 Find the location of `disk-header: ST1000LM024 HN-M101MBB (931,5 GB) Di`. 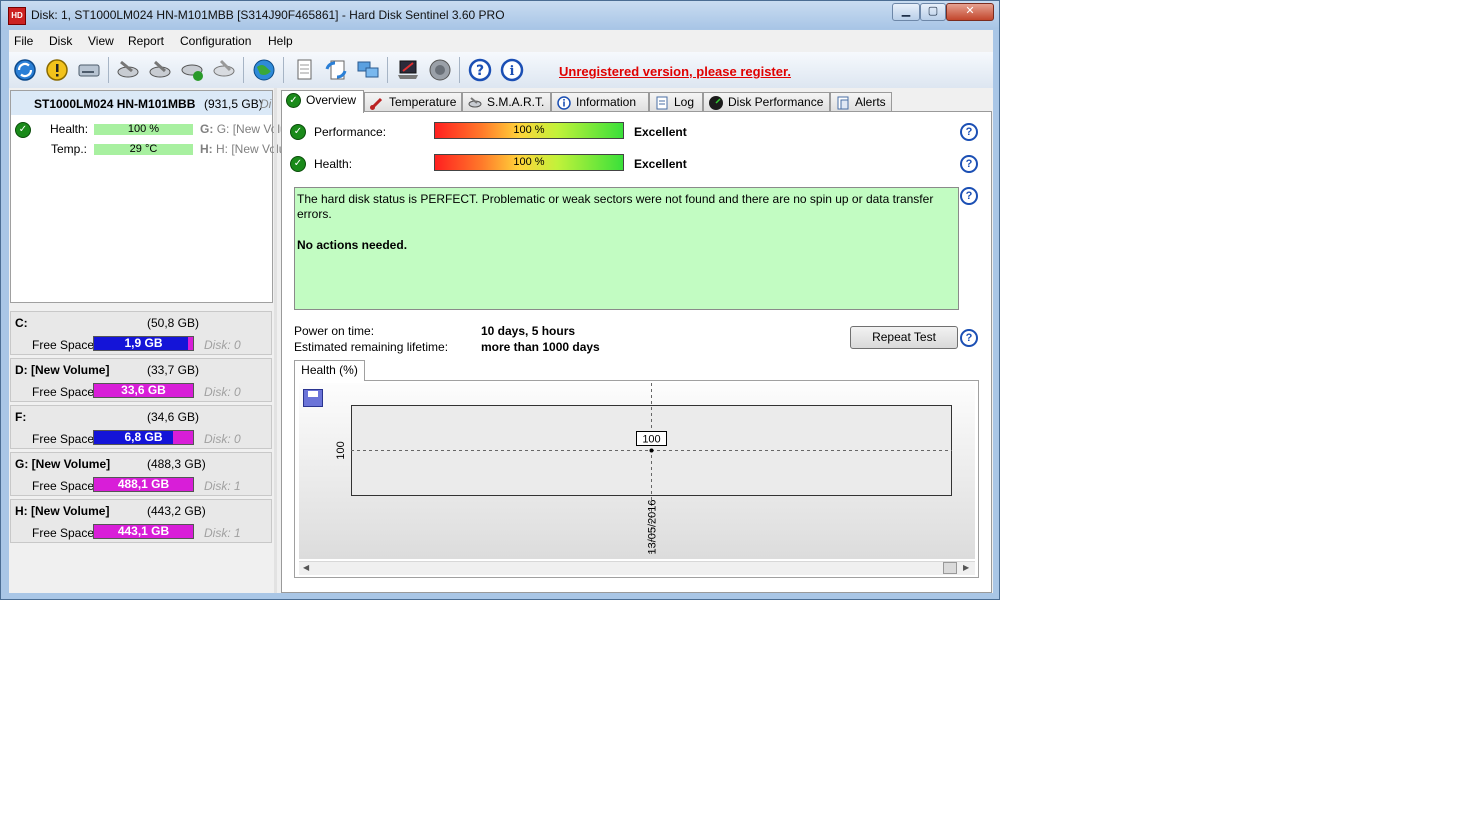

disk-header: ST1000LM024 HN-M101MBB (931,5 GB) Di is located at coordinates (141, 103).